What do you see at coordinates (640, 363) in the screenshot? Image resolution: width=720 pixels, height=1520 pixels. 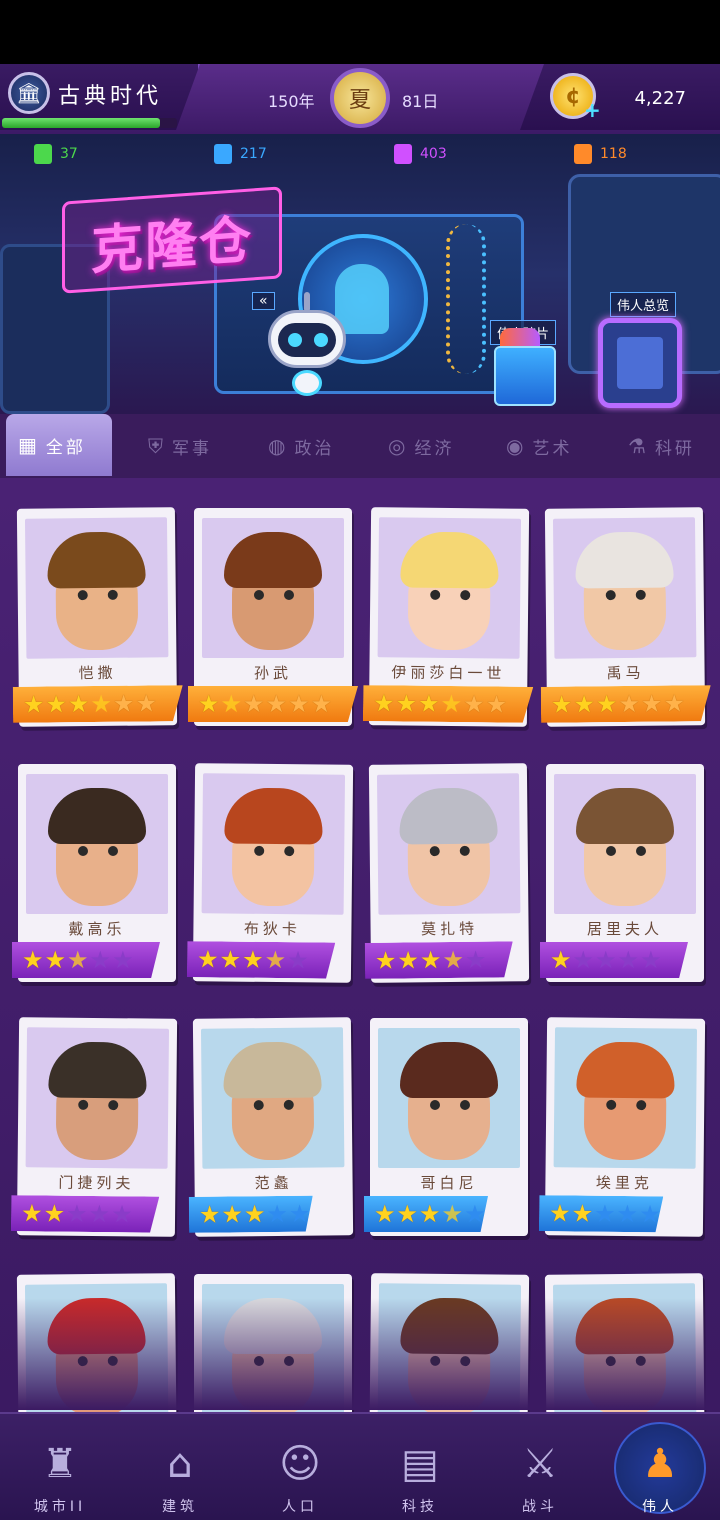 I see `overview-board-button` at bounding box center [640, 363].